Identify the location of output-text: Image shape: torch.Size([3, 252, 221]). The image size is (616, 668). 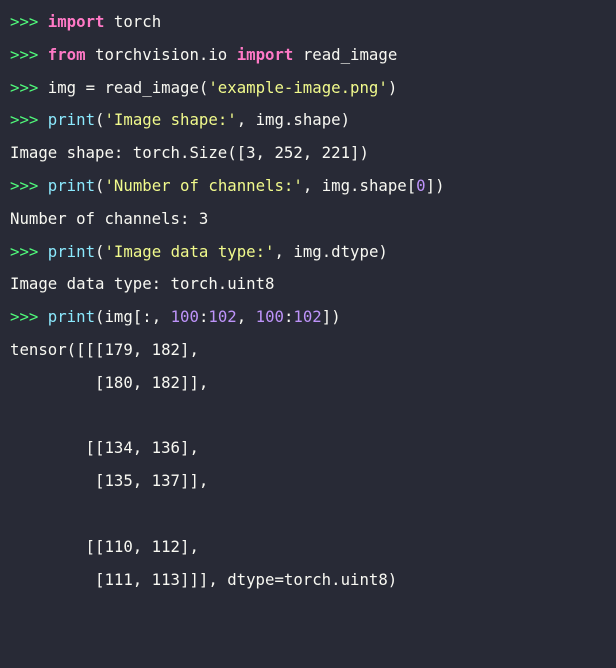
(189, 153).